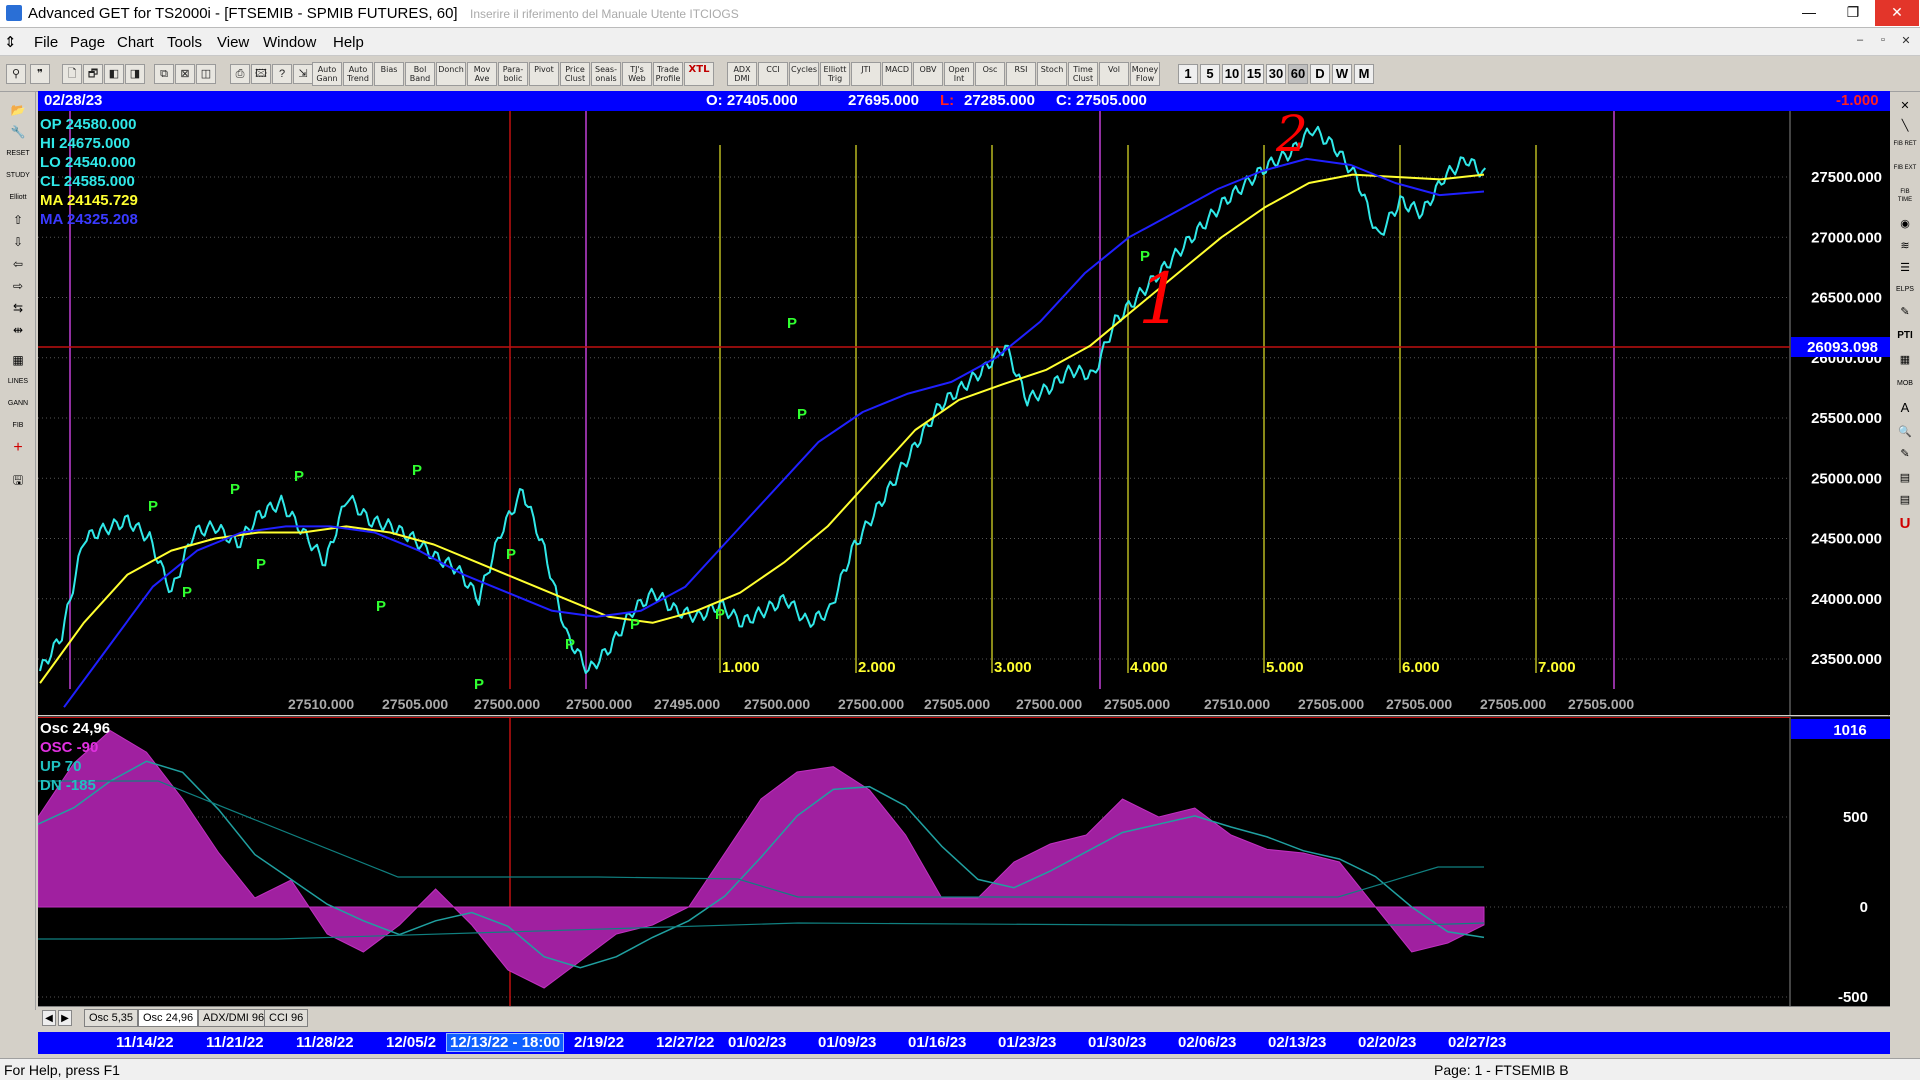 This screenshot has width=1920, height=1080. Describe the element at coordinates (18, 448) in the screenshot. I see `crosshair-icon: +` at that location.